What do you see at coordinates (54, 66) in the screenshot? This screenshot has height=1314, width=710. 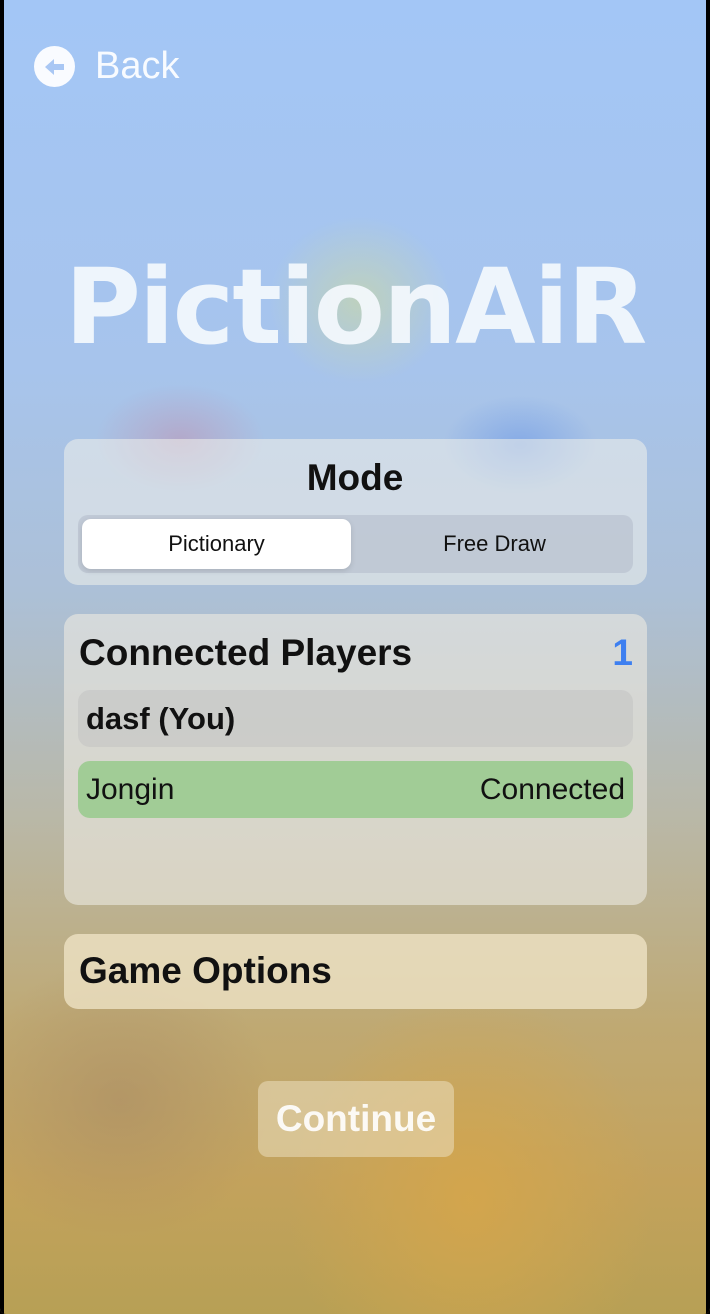 I see `arrow-left-circle-icon` at bounding box center [54, 66].